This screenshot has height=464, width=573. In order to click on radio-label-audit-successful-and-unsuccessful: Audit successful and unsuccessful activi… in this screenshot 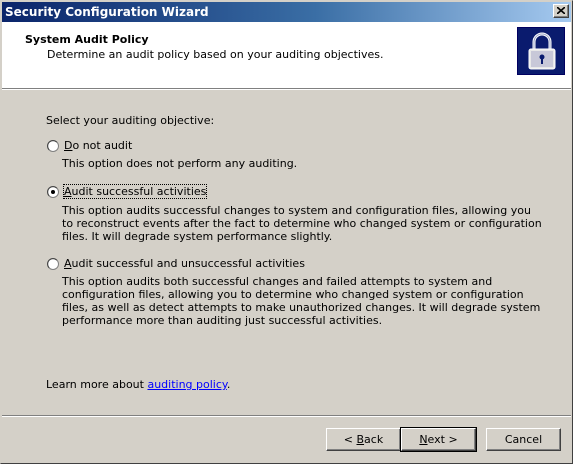, I will do `click(184, 263)`.